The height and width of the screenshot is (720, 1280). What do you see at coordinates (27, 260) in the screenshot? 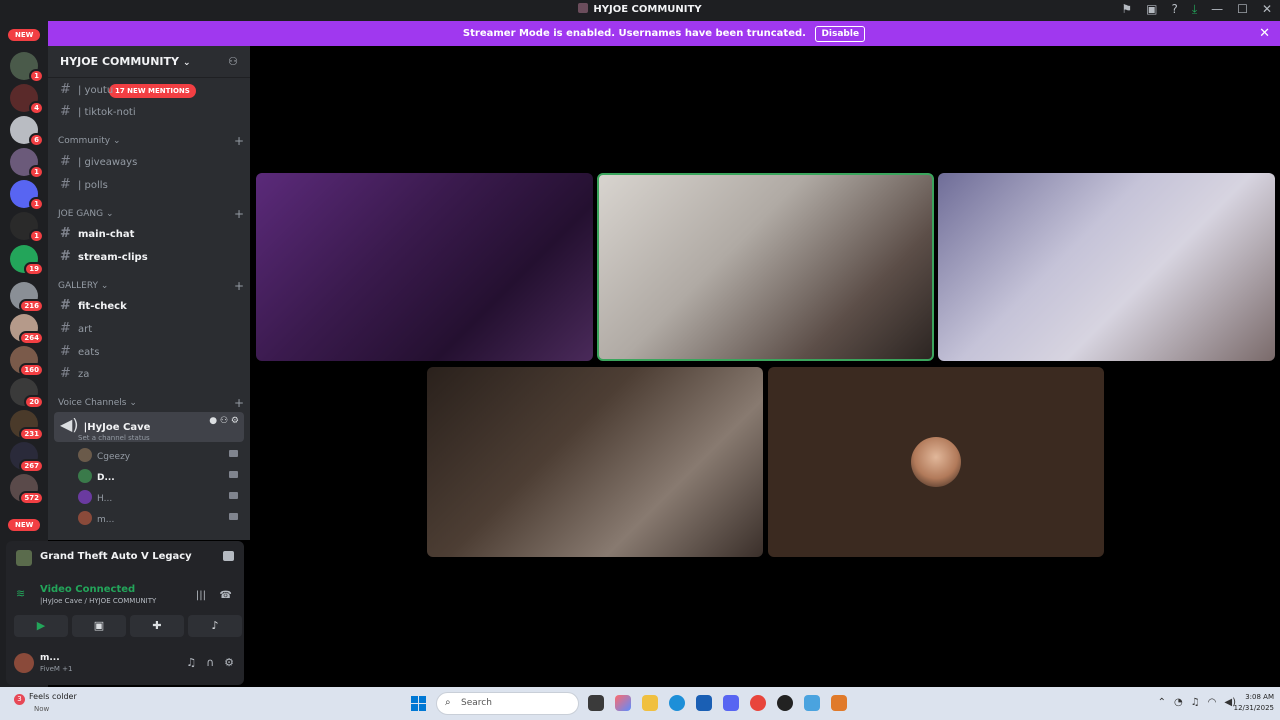
I see `server-icon: 19` at bounding box center [27, 260].